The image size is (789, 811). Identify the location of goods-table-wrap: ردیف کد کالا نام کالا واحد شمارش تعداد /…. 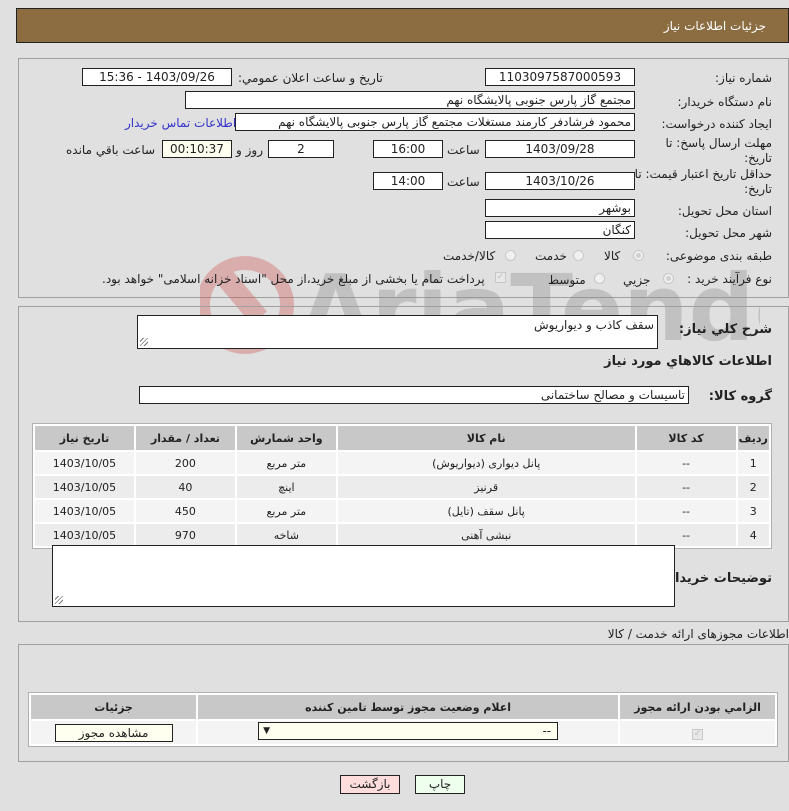
(402, 486).